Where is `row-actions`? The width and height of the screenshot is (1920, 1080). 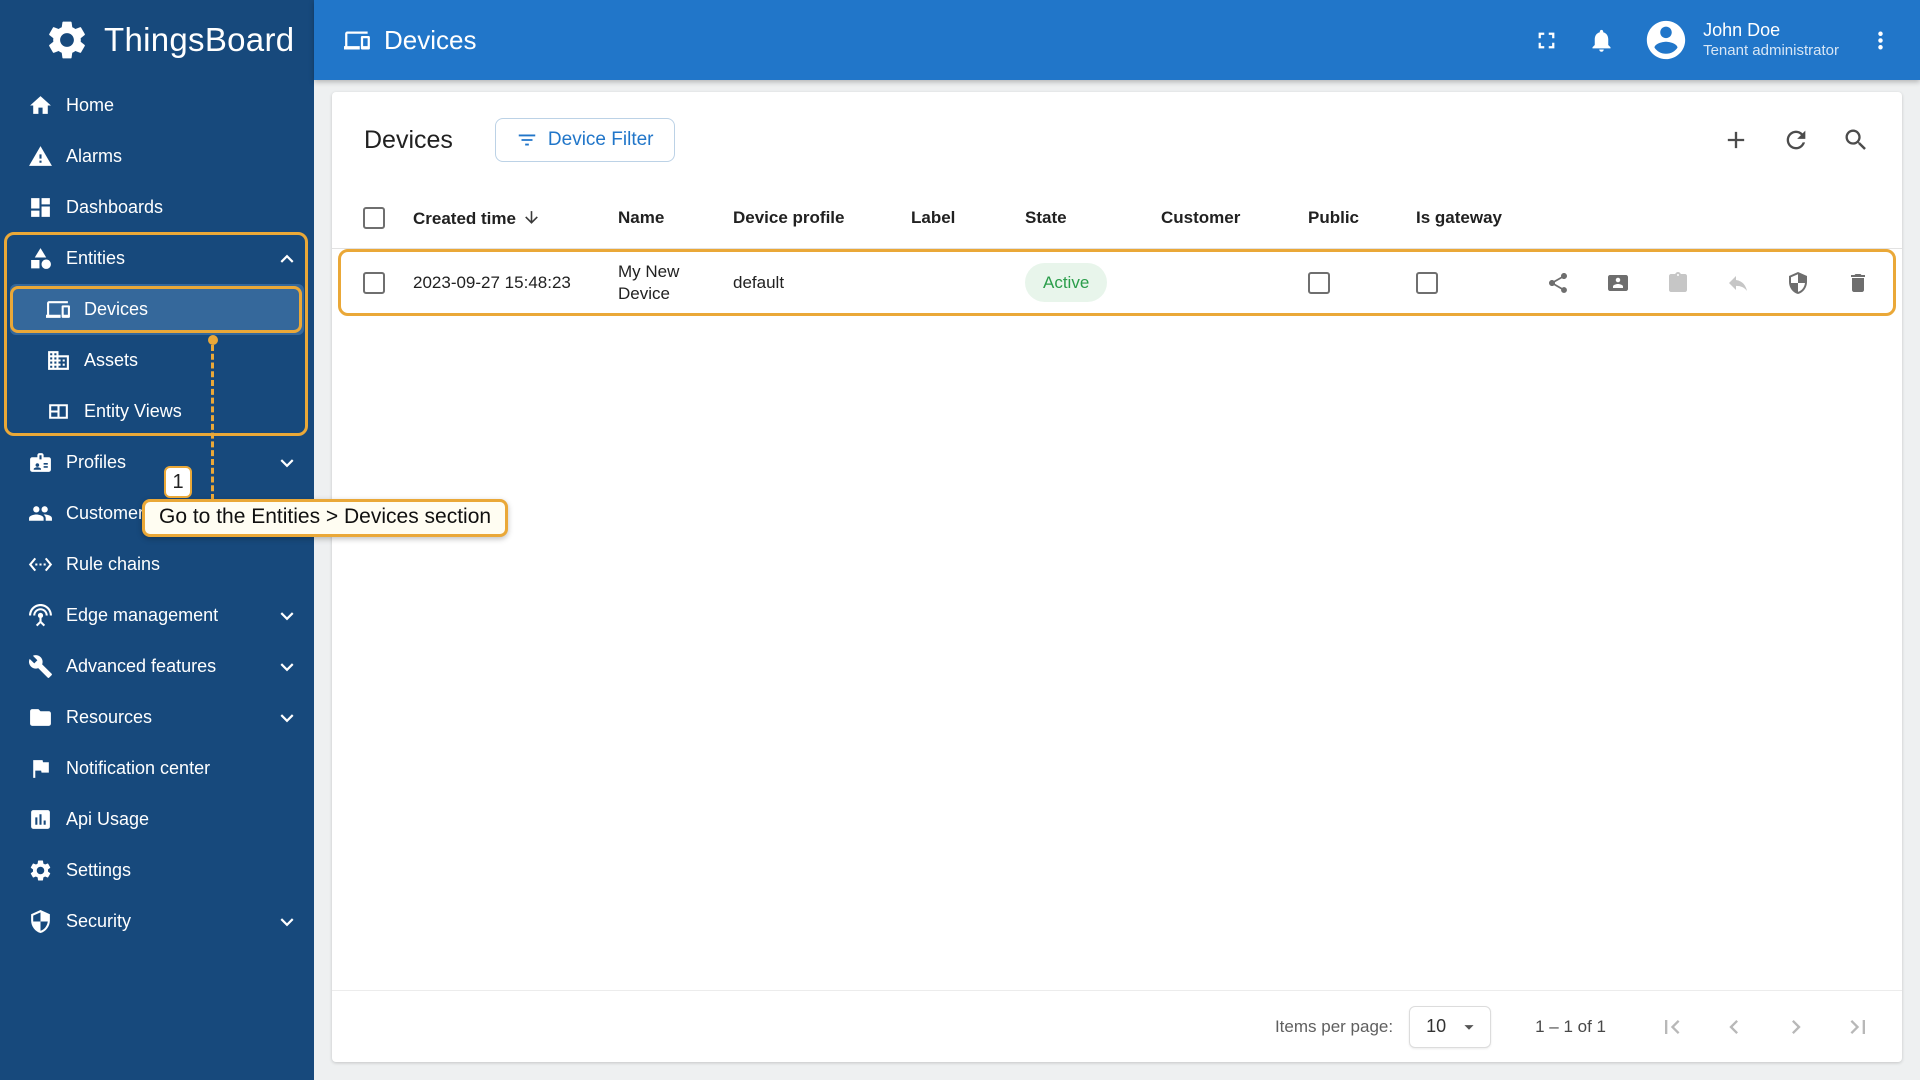
row-actions is located at coordinates (1717, 283).